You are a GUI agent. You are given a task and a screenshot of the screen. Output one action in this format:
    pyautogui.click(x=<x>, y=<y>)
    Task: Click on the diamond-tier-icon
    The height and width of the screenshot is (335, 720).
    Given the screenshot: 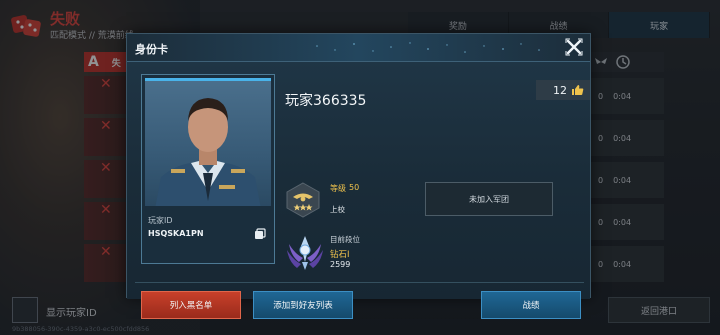 What is the action you would take?
    pyautogui.click(x=305, y=253)
    